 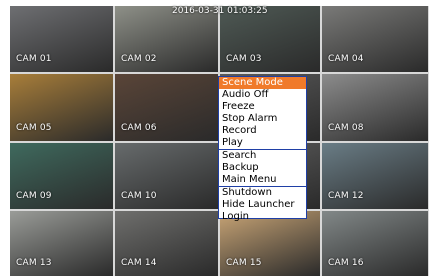 What do you see at coordinates (262, 83) in the screenshot?
I see `menu-item-scene-mode: Scene Mode` at bounding box center [262, 83].